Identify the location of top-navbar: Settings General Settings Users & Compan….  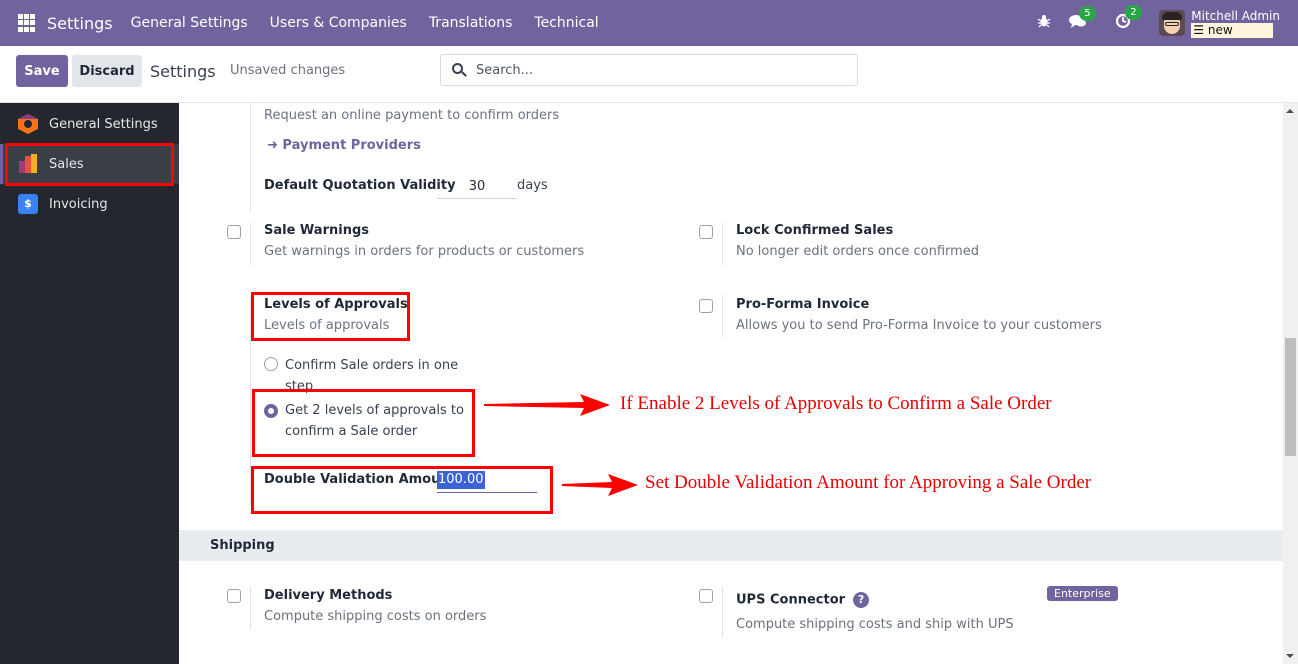
(649, 23).